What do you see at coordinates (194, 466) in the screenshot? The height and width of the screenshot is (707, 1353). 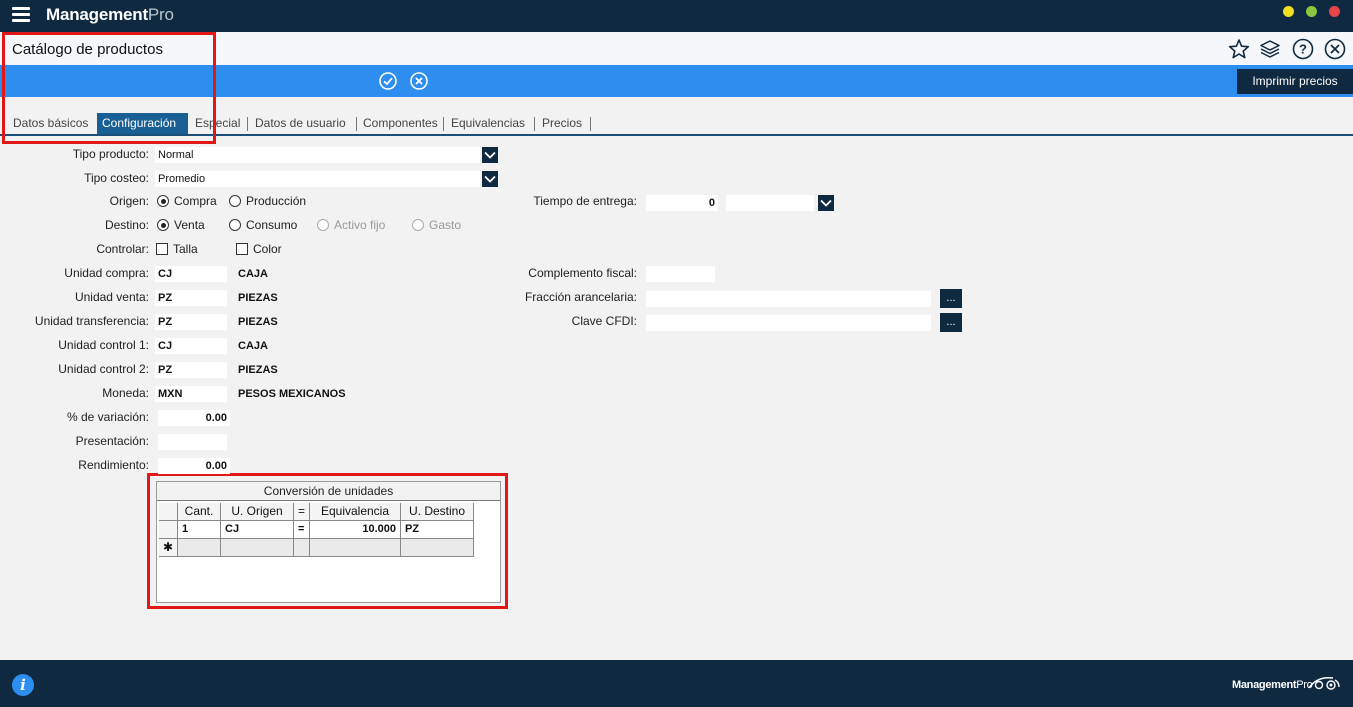 I see `rendimiento-input: 0.00` at bounding box center [194, 466].